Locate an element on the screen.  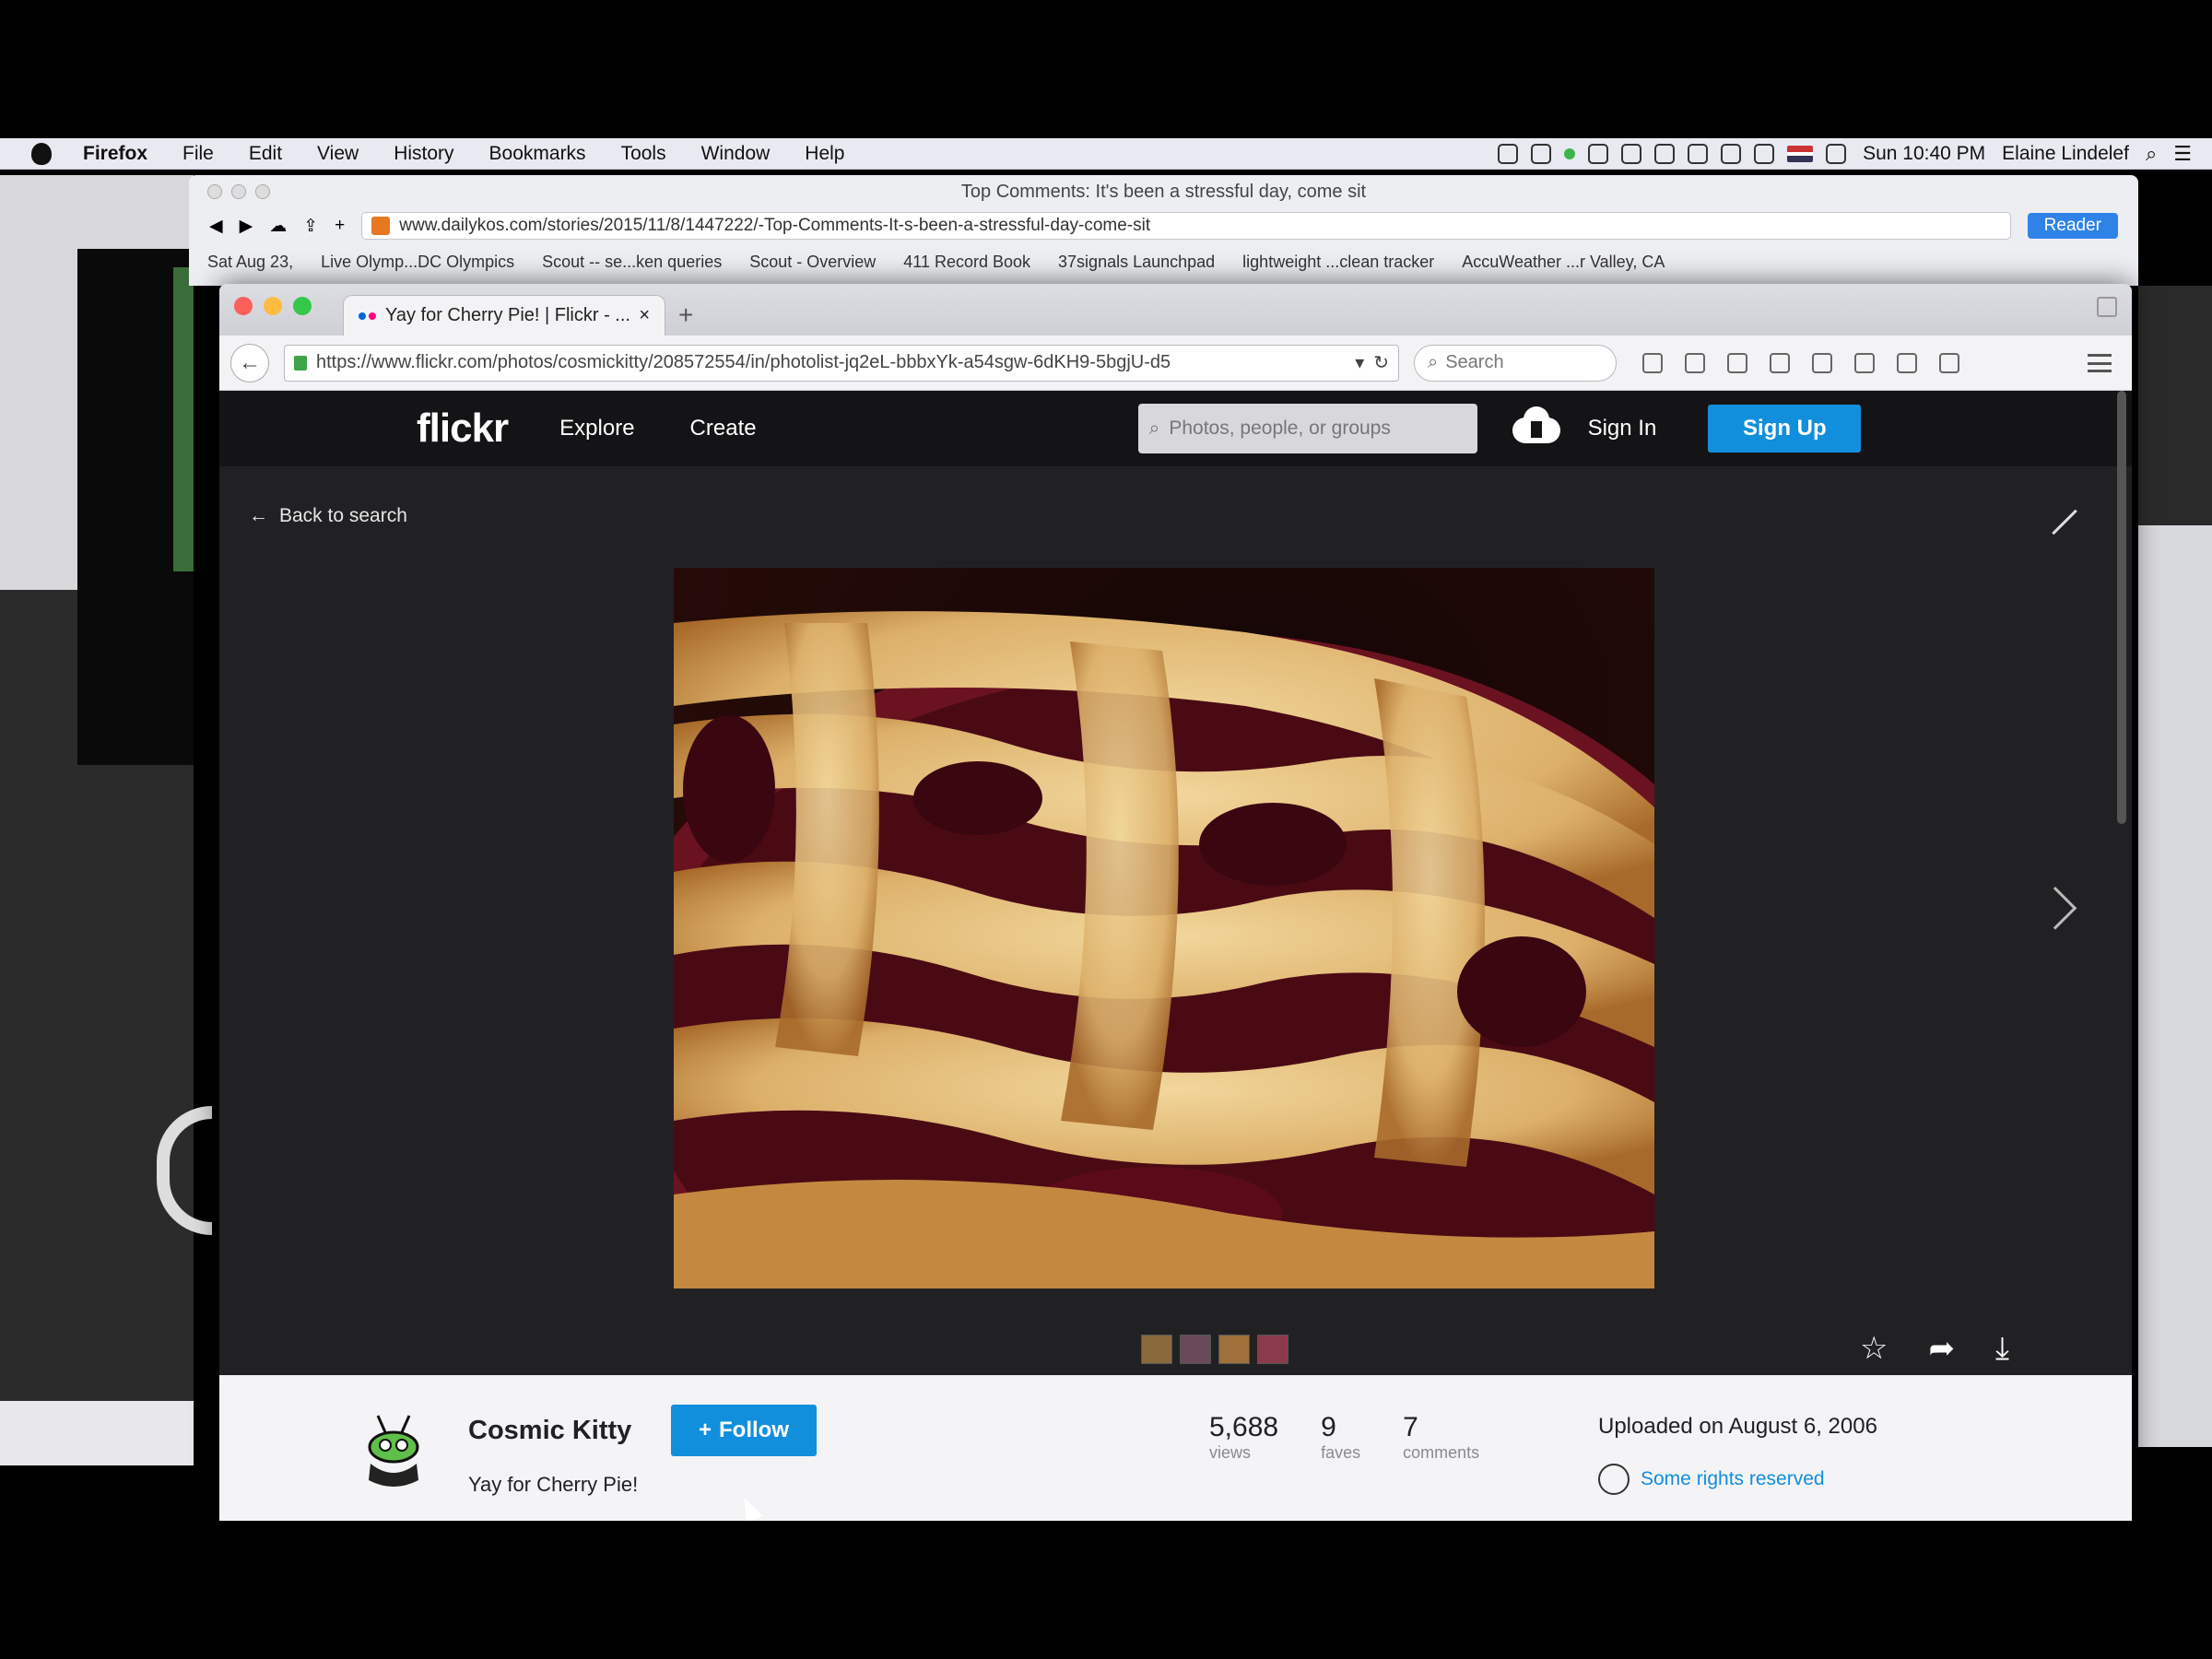
bookmark-item: Scout -- se...ken queries is located at coordinates (632, 262).